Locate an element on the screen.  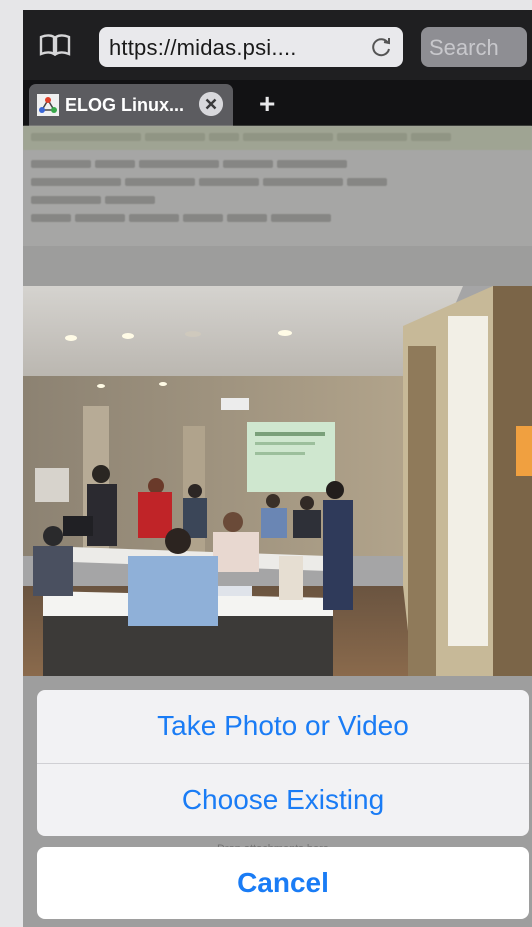
search-placeholder: Search is located at coordinates (464, 47).